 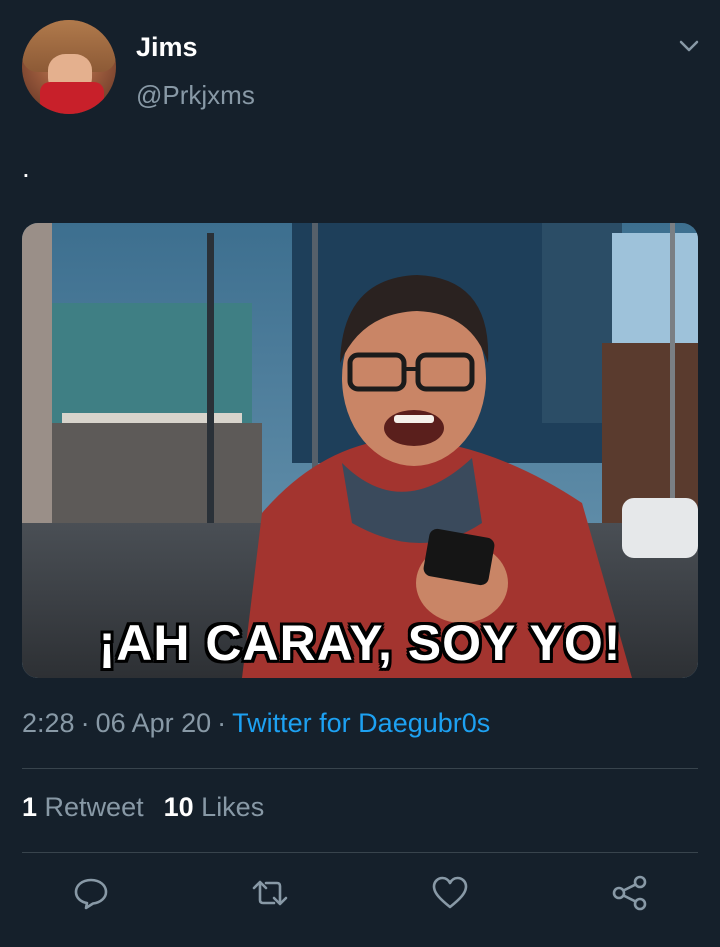 I want to click on likes-stat: 10 Likes, so click(x=214, y=807).